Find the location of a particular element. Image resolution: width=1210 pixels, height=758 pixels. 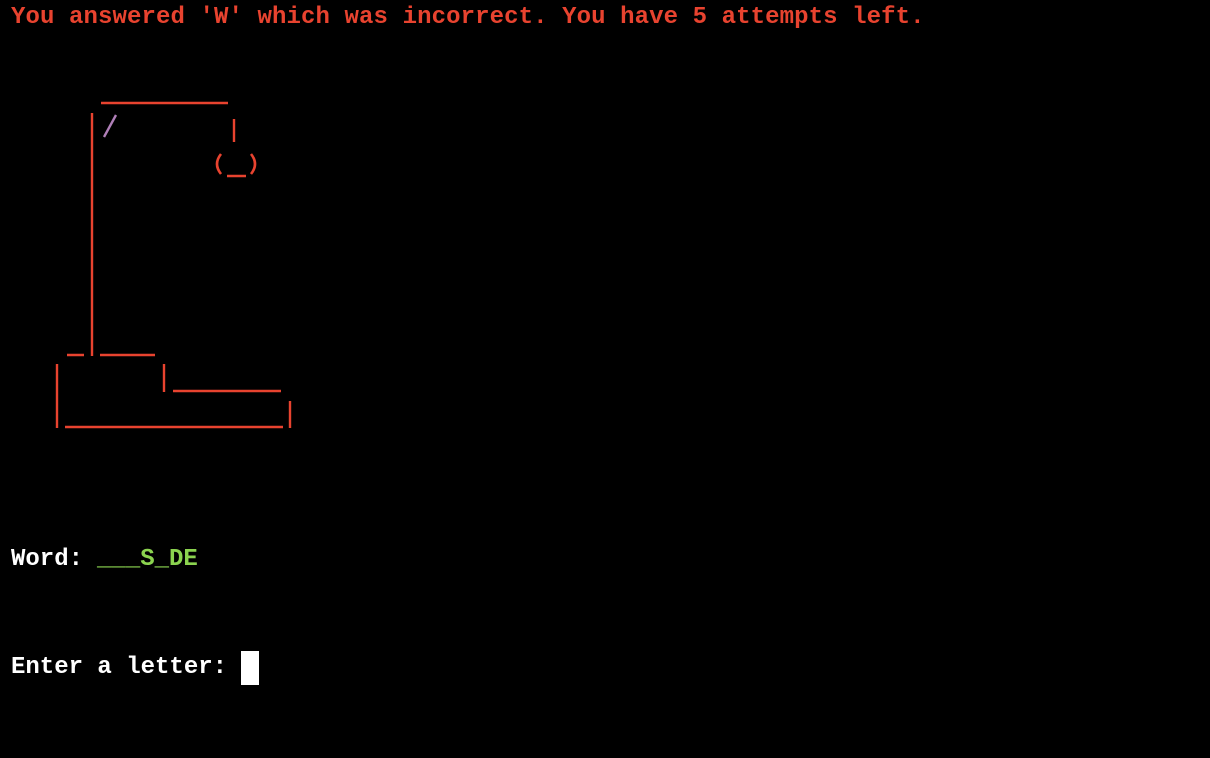

head-left-paren is located at coordinates (219, 164).